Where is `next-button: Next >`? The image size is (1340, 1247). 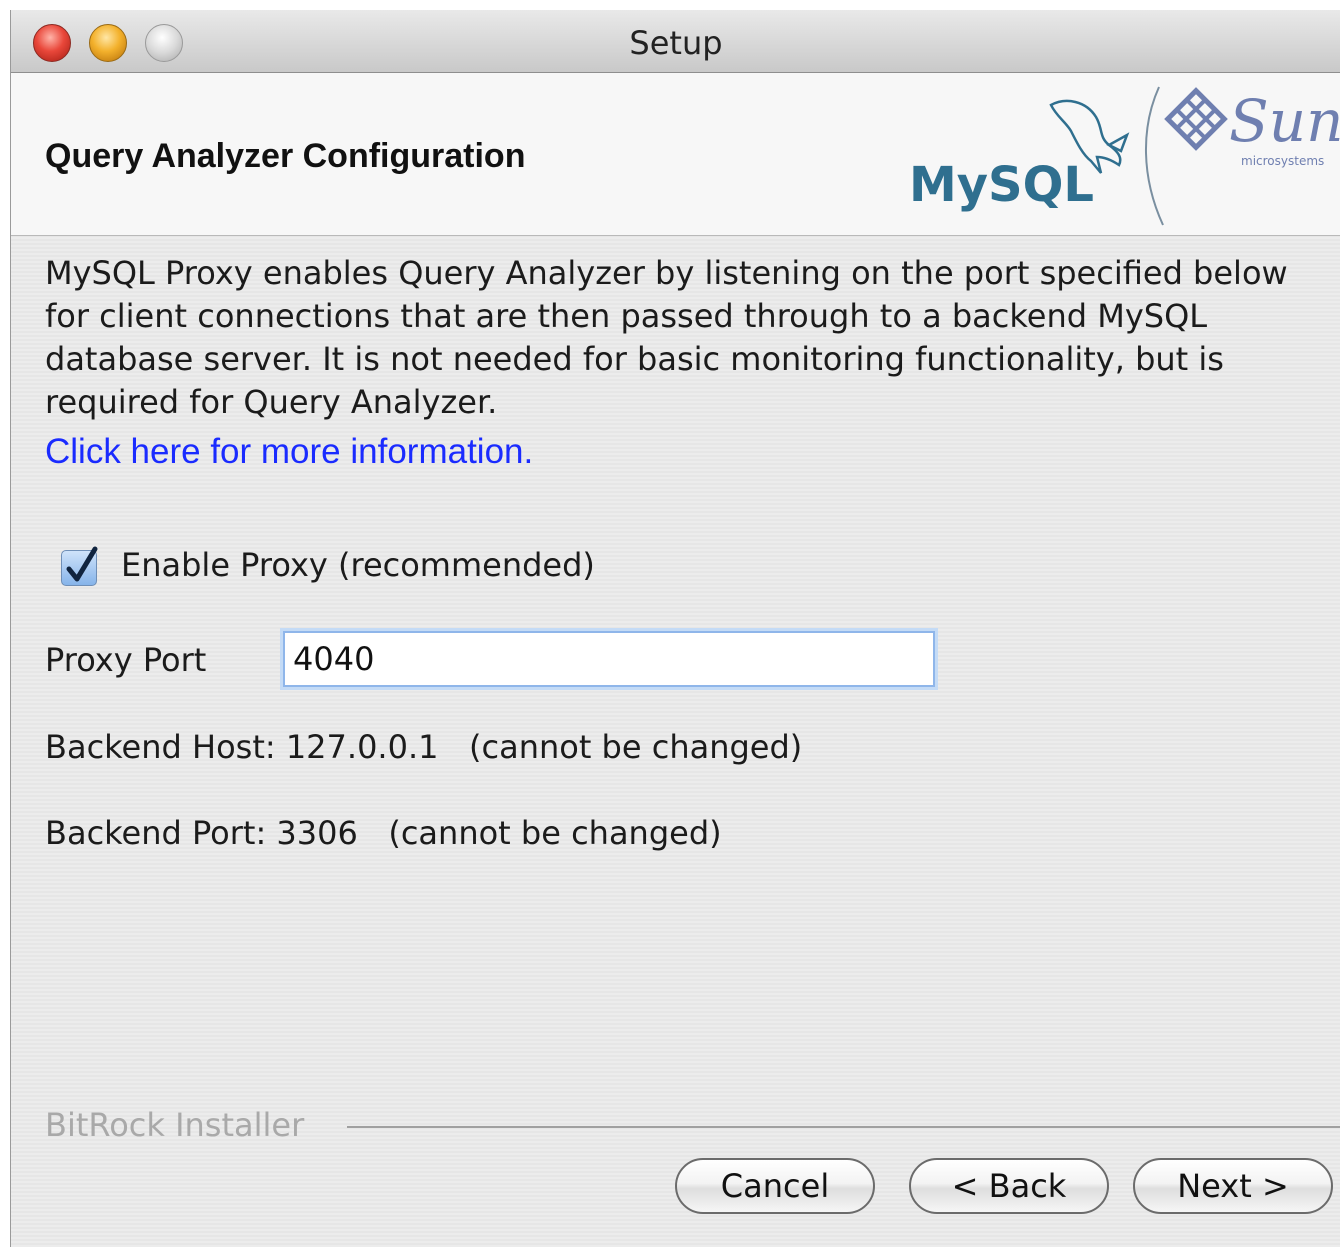
next-button: Next > is located at coordinates (1233, 1186).